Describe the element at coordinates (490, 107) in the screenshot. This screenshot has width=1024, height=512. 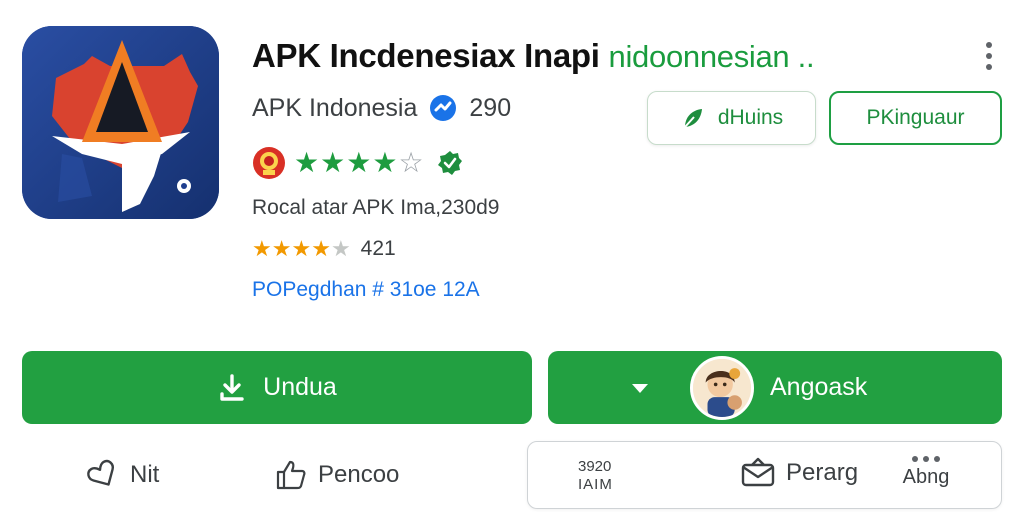
I see `developer-count: 290` at that location.